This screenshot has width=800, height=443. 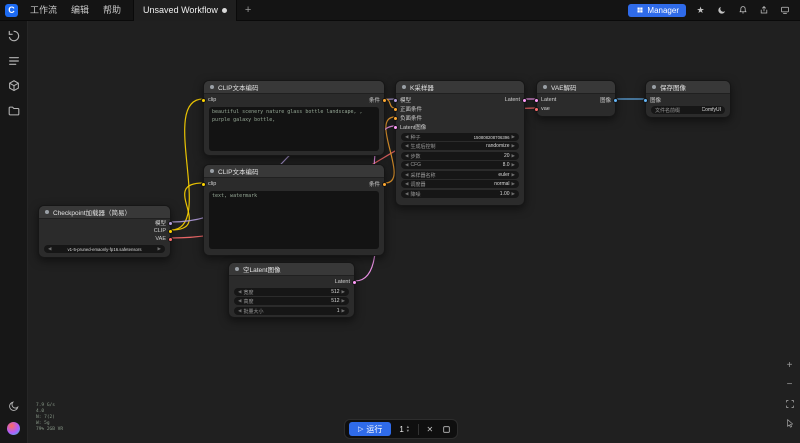 I want to click on steps-widget: ◀ 步数 20 ▶, so click(x=460, y=156).